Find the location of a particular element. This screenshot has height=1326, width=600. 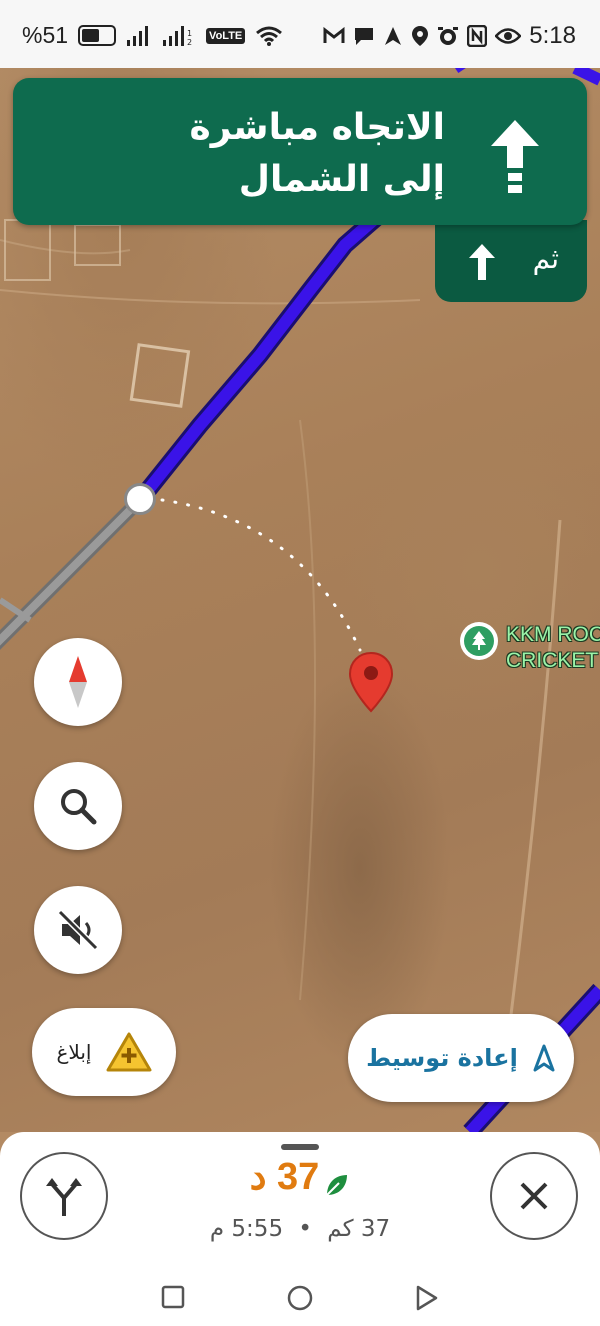

destination-pin-icon is located at coordinates (371, 682).